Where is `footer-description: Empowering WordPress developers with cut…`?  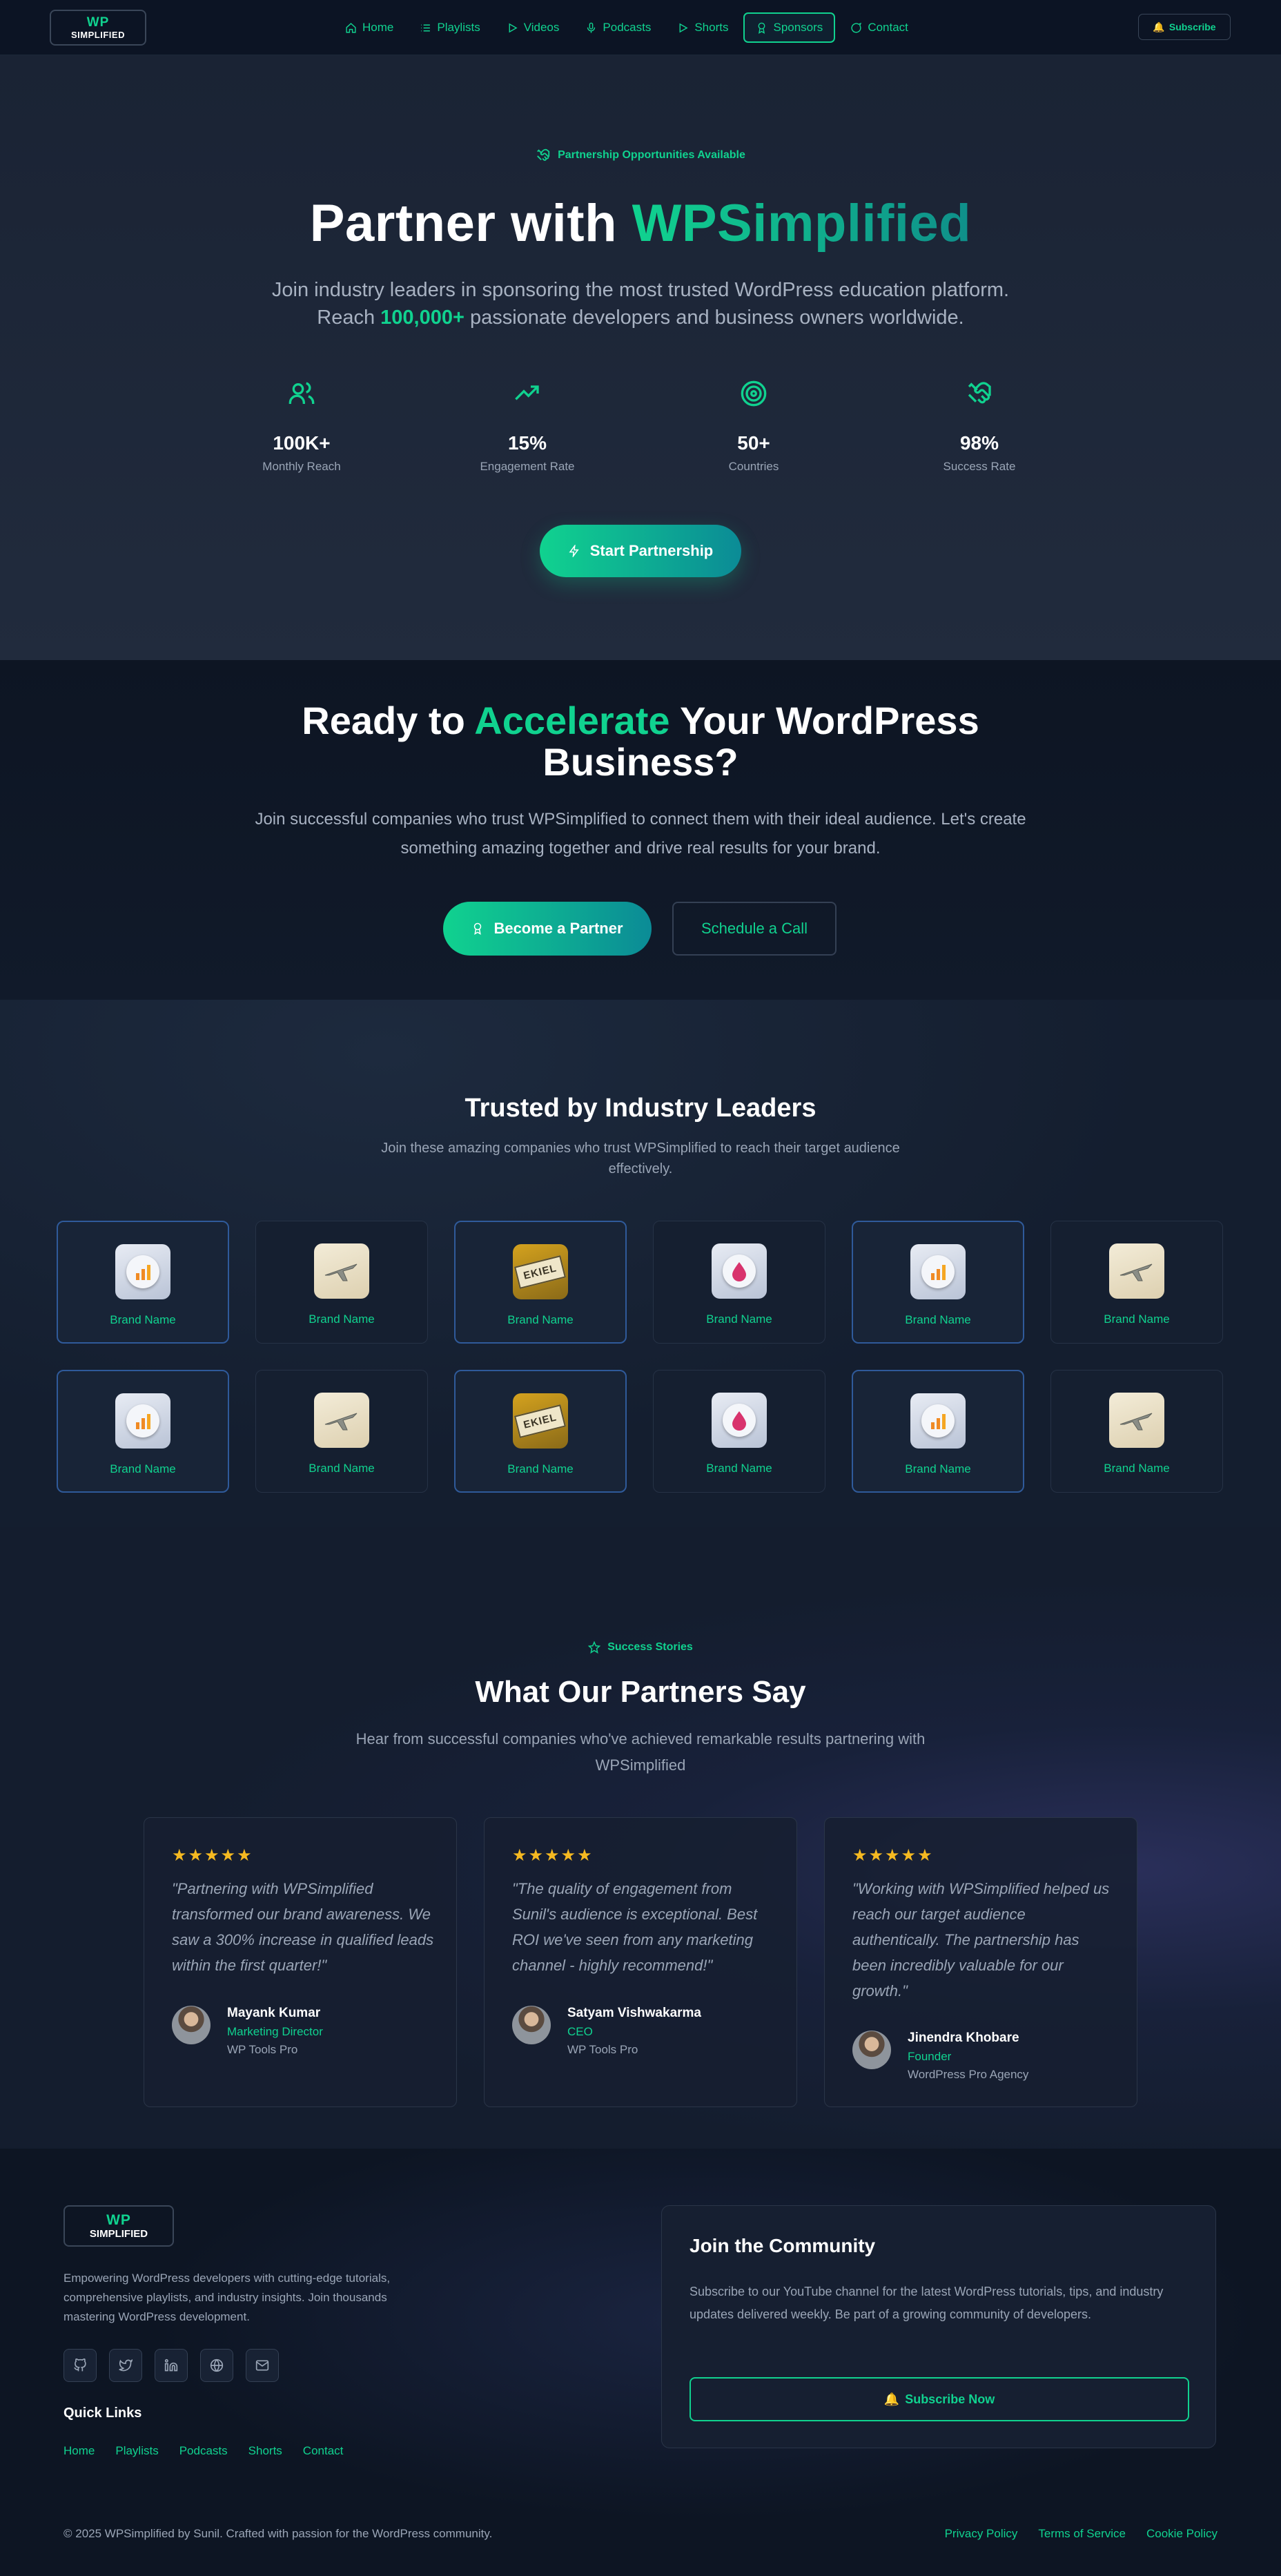 footer-description: Empowering WordPress developers with cut… is located at coordinates (227, 2297).